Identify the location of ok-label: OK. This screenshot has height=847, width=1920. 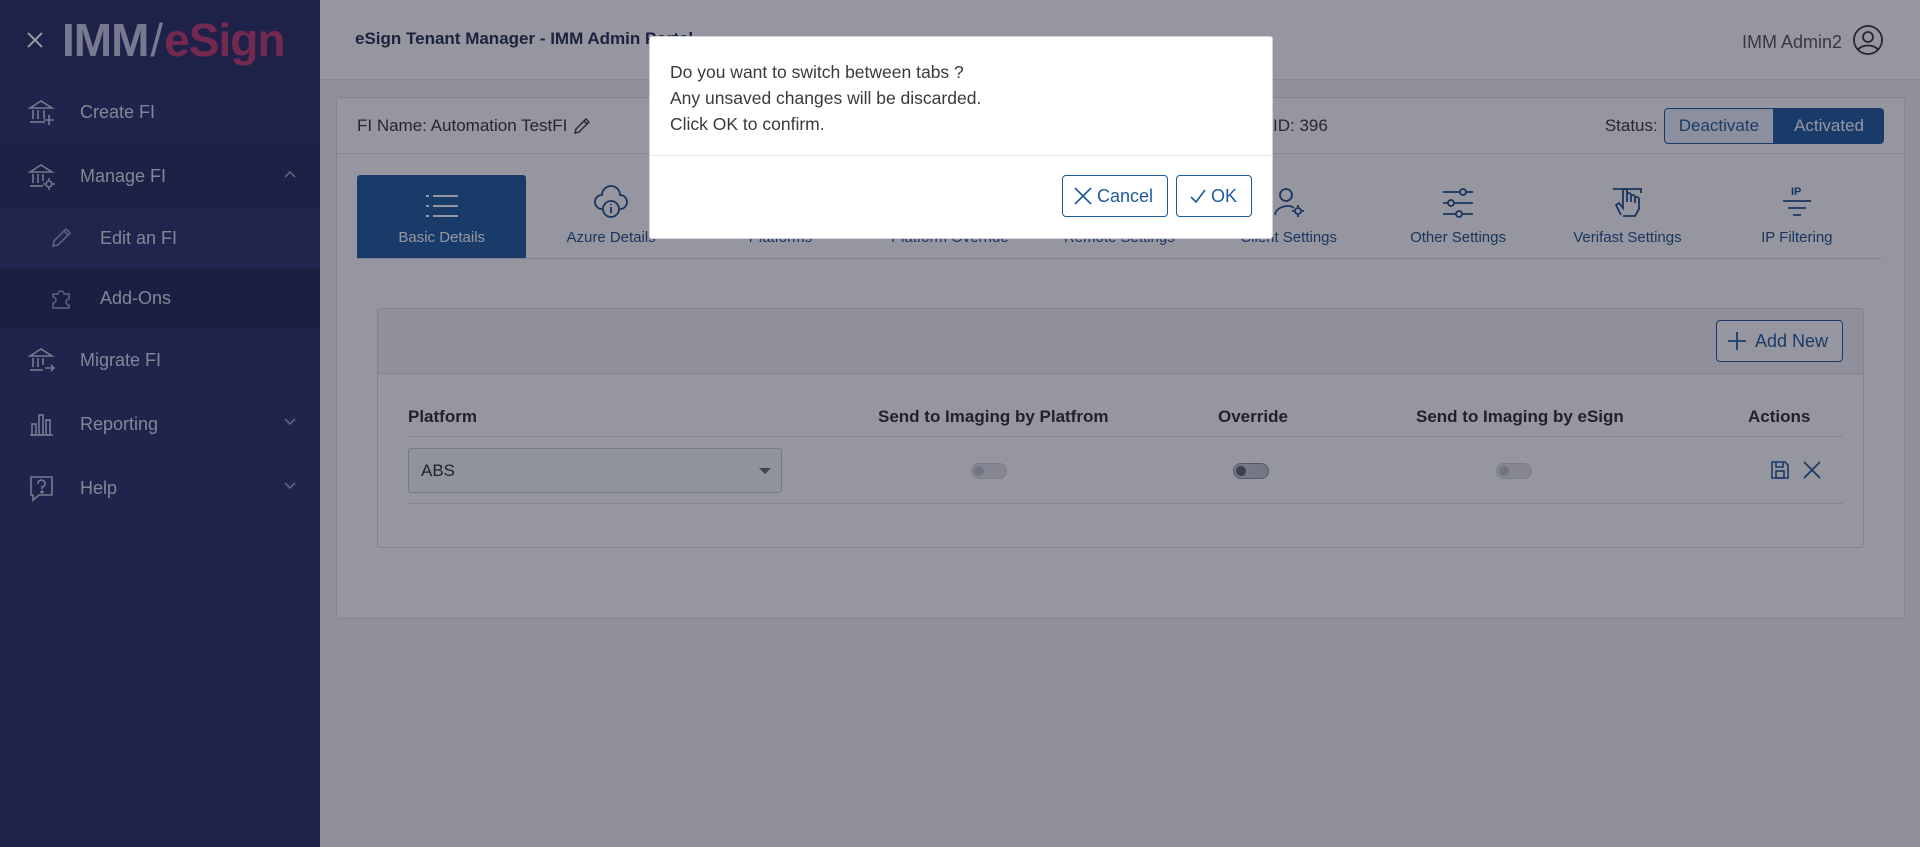
(1223, 195).